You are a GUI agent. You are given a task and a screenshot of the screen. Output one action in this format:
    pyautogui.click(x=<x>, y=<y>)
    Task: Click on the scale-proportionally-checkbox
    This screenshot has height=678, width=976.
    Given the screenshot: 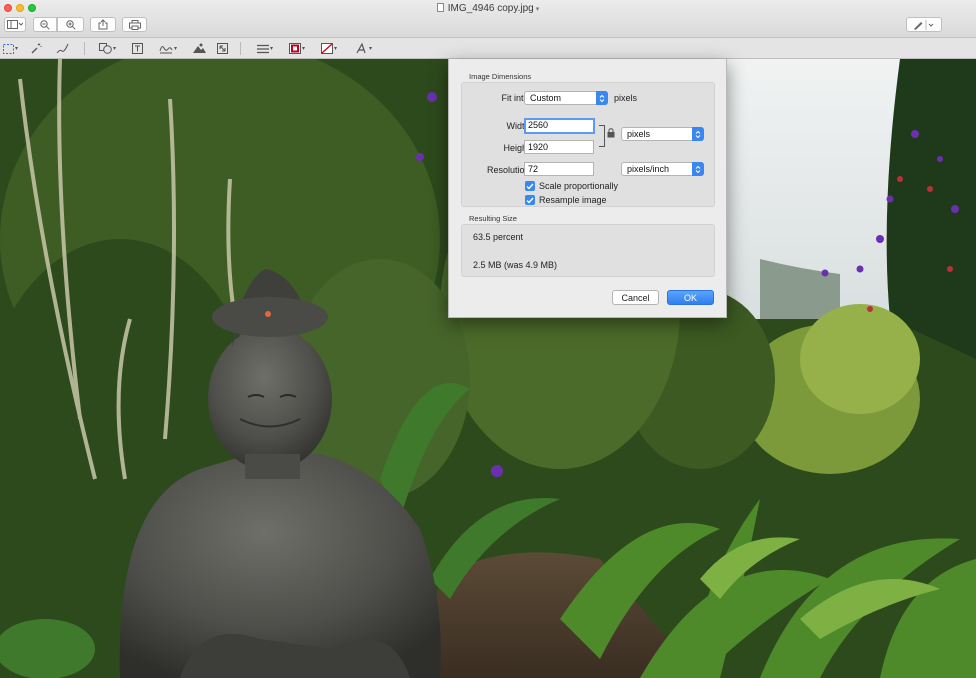 What is the action you would take?
    pyautogui.click(x=530, y=186)
    